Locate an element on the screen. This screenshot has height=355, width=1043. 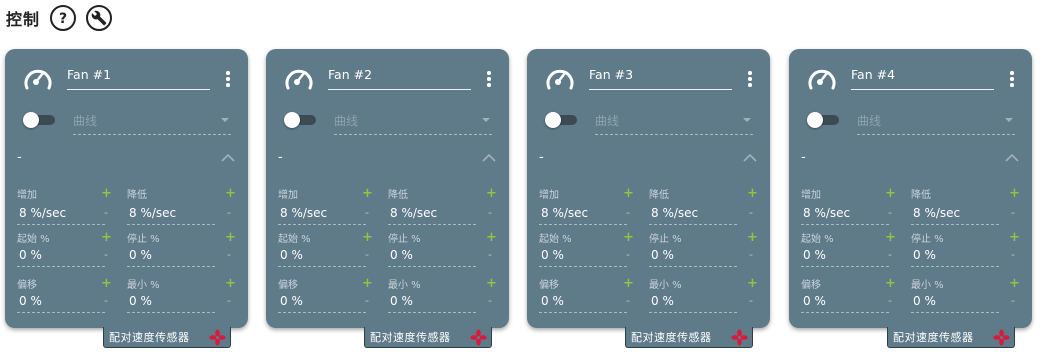
fan-name-field: Fan #3 is located at coordinates (611, 74).